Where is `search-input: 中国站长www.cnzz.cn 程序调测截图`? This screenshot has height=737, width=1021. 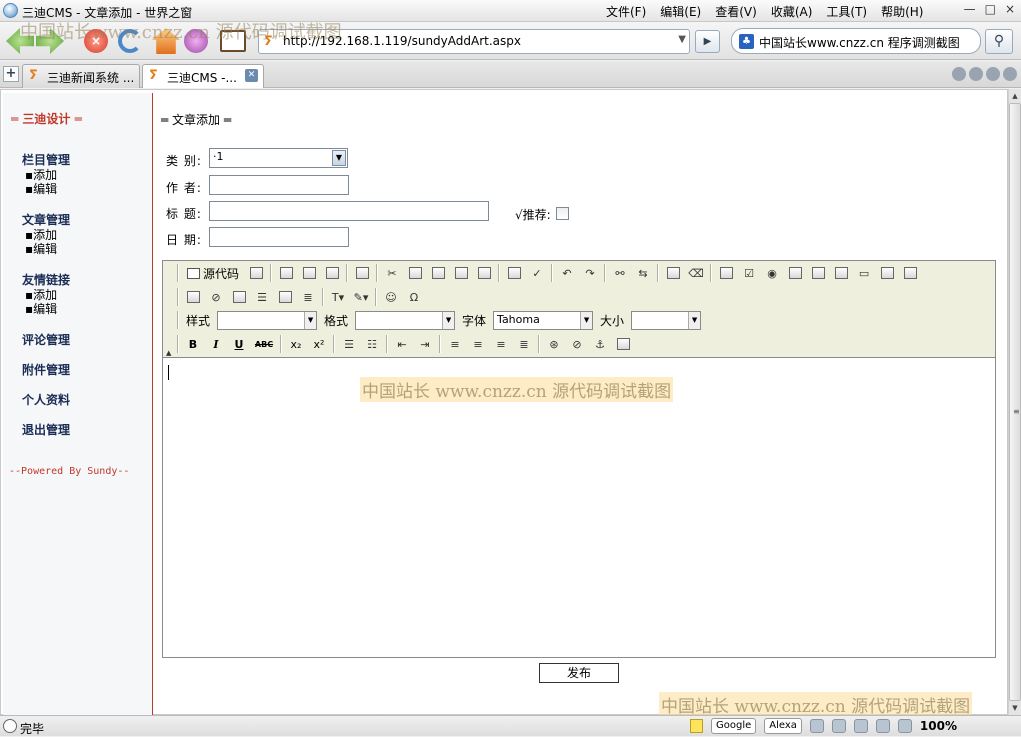 search-input: 中国站长www.cnzz.cn 程序调测截图 is located at coordinates (859, 42).